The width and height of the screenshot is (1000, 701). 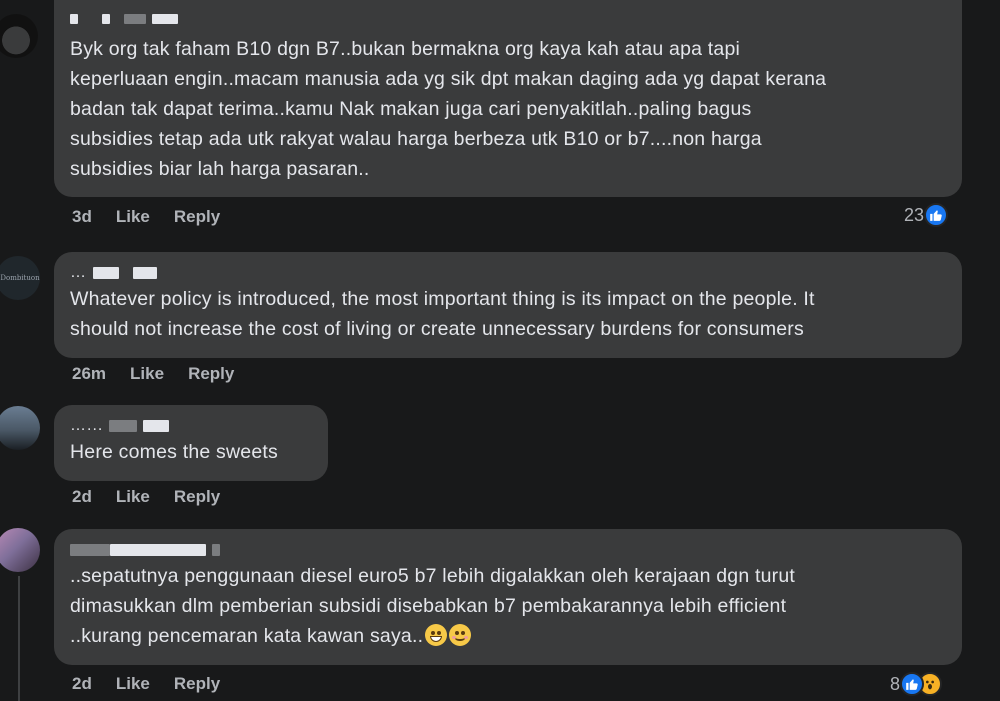 What do you see at coordinates (914, 214) in the screenshot?
I see `reaction-count: 23` at bounding box center [914, 214].